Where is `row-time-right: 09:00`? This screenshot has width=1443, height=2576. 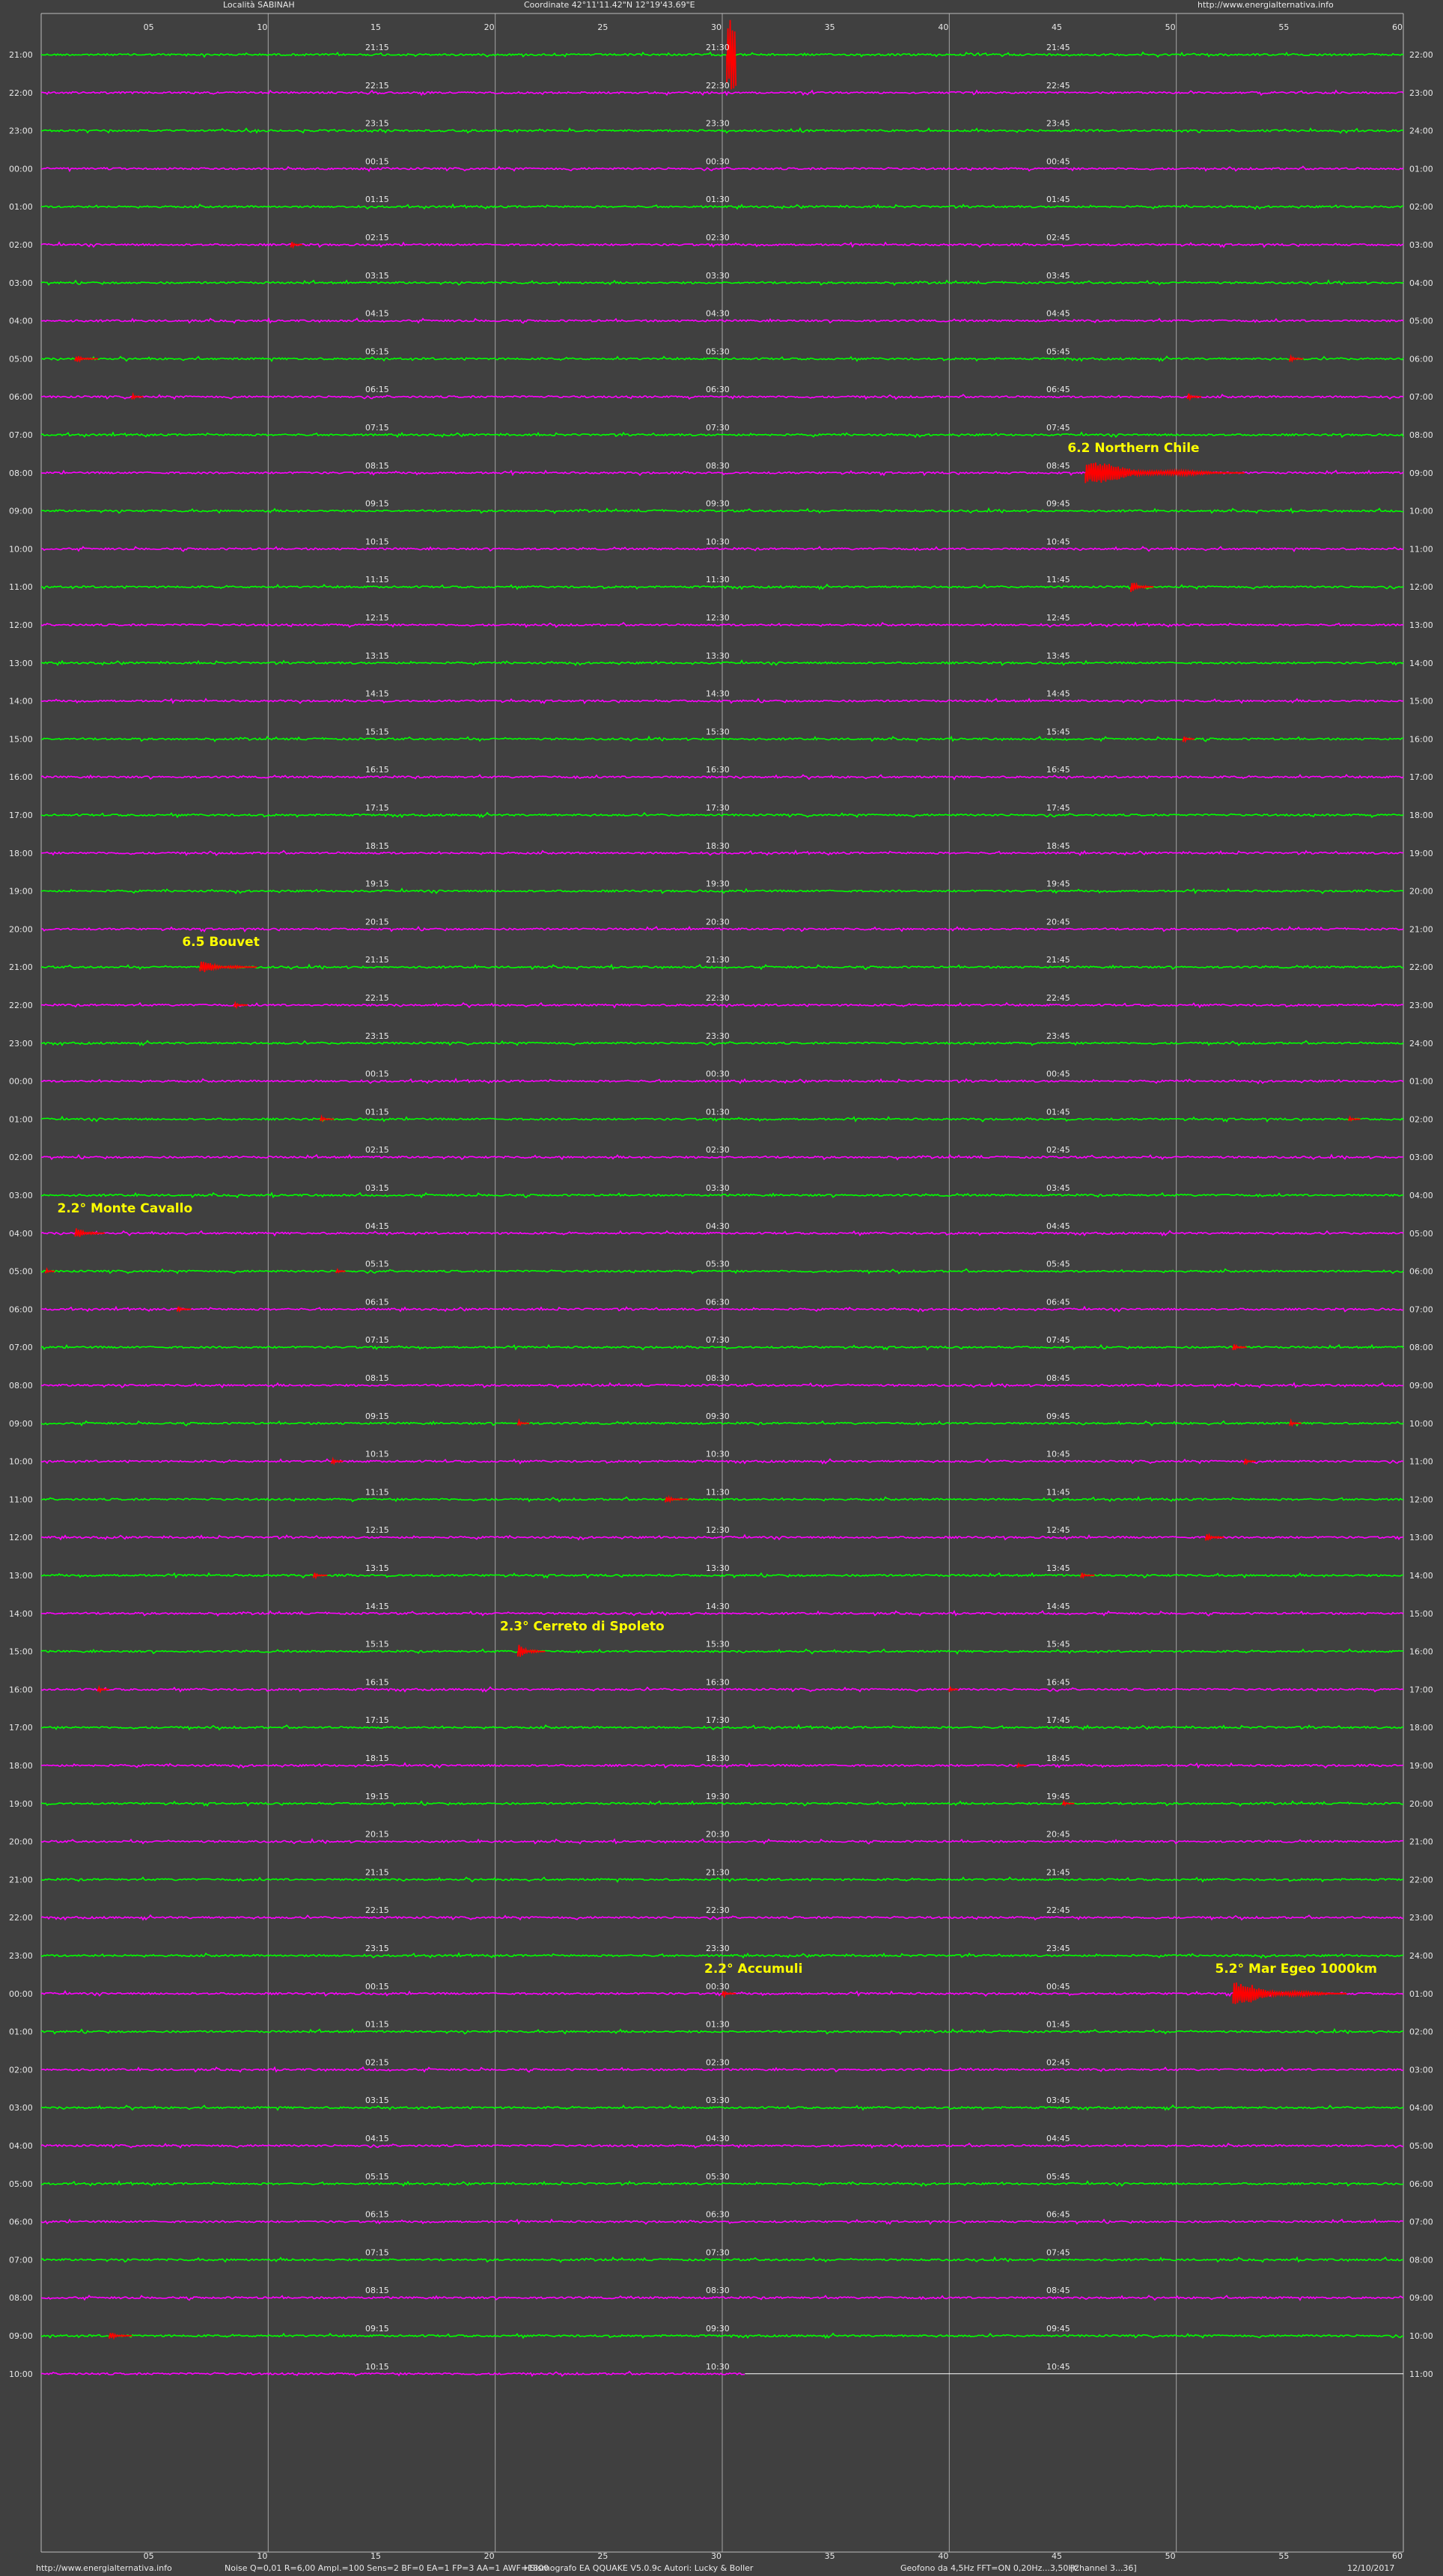
row-time-right: 09:00 is located at coordinates (1421, 473).